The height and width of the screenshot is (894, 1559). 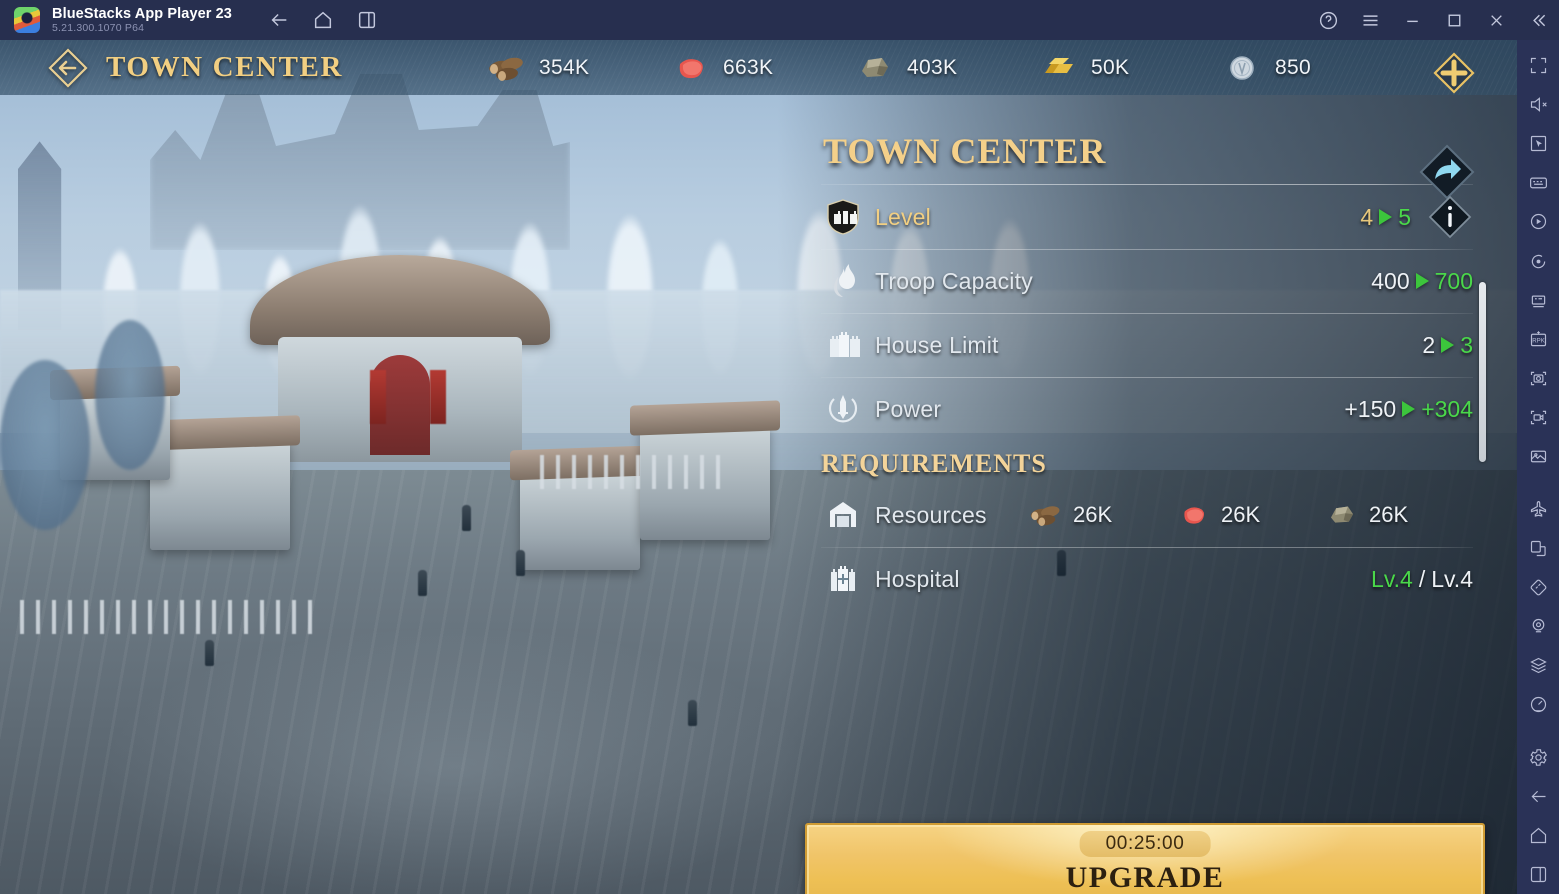 I want to click on titlebar-home-button, so click(x=323, y=20).